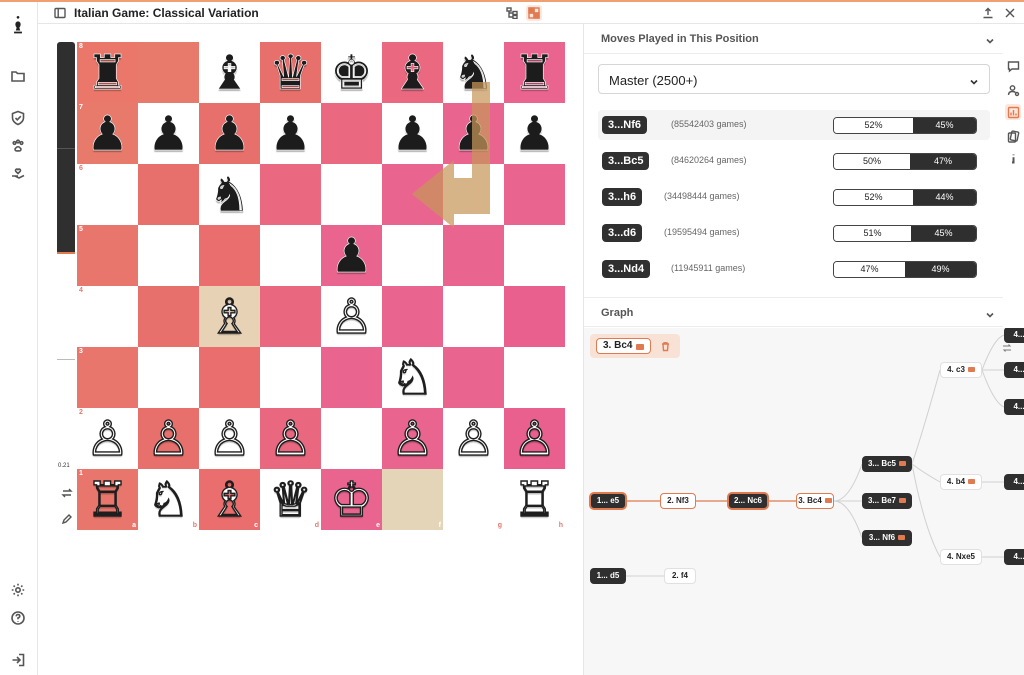 The height and width of the screenshot is (675, 1024). I want to click on square-e5: ♟, so click(351, 255).